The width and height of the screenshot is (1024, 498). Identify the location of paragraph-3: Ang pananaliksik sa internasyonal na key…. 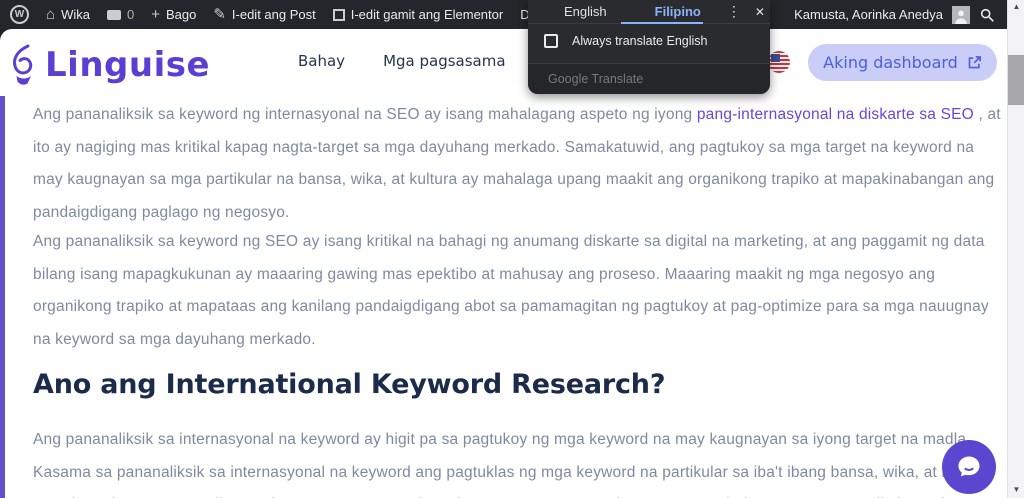
(509, 464).